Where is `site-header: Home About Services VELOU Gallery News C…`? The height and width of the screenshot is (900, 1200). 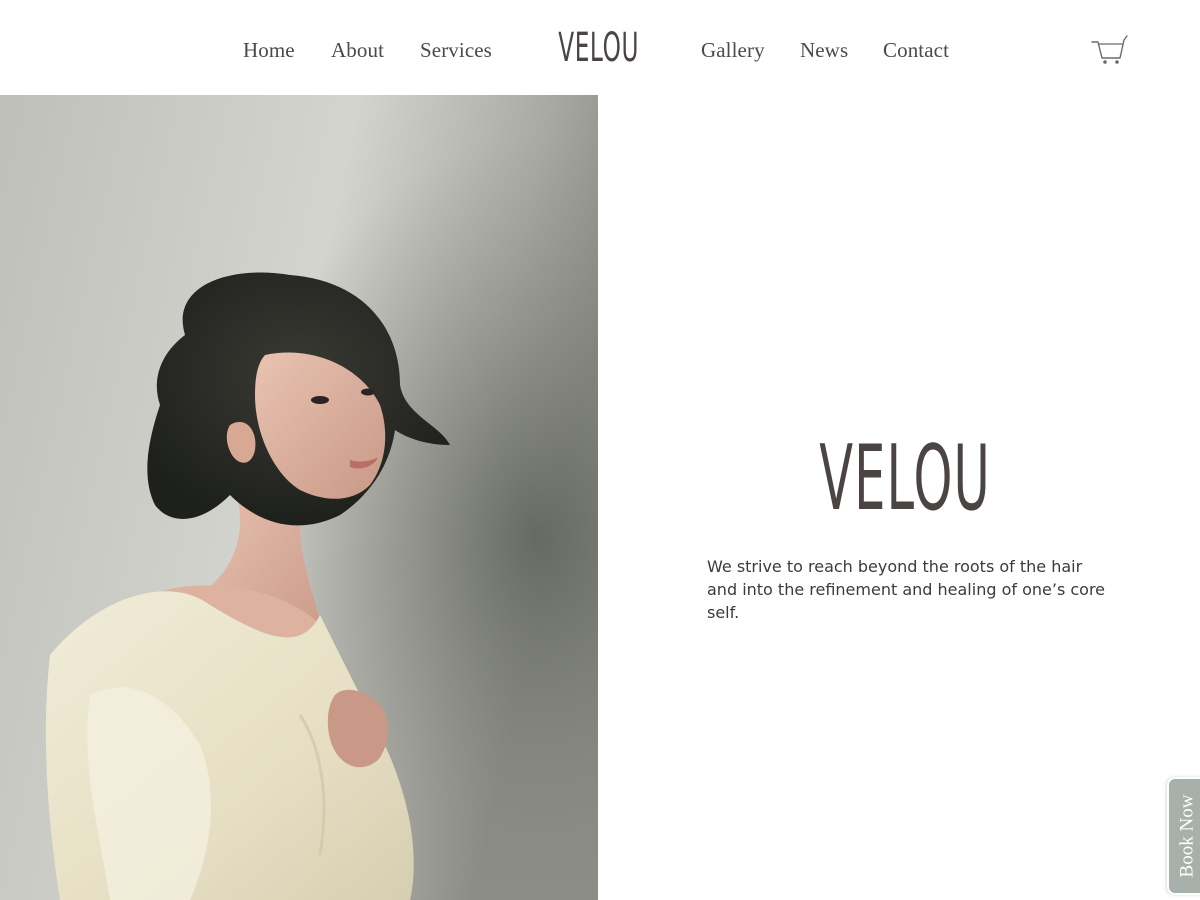
site-header: Home About Services VELOU Gallery News C… is located at coordinates (600, 47).